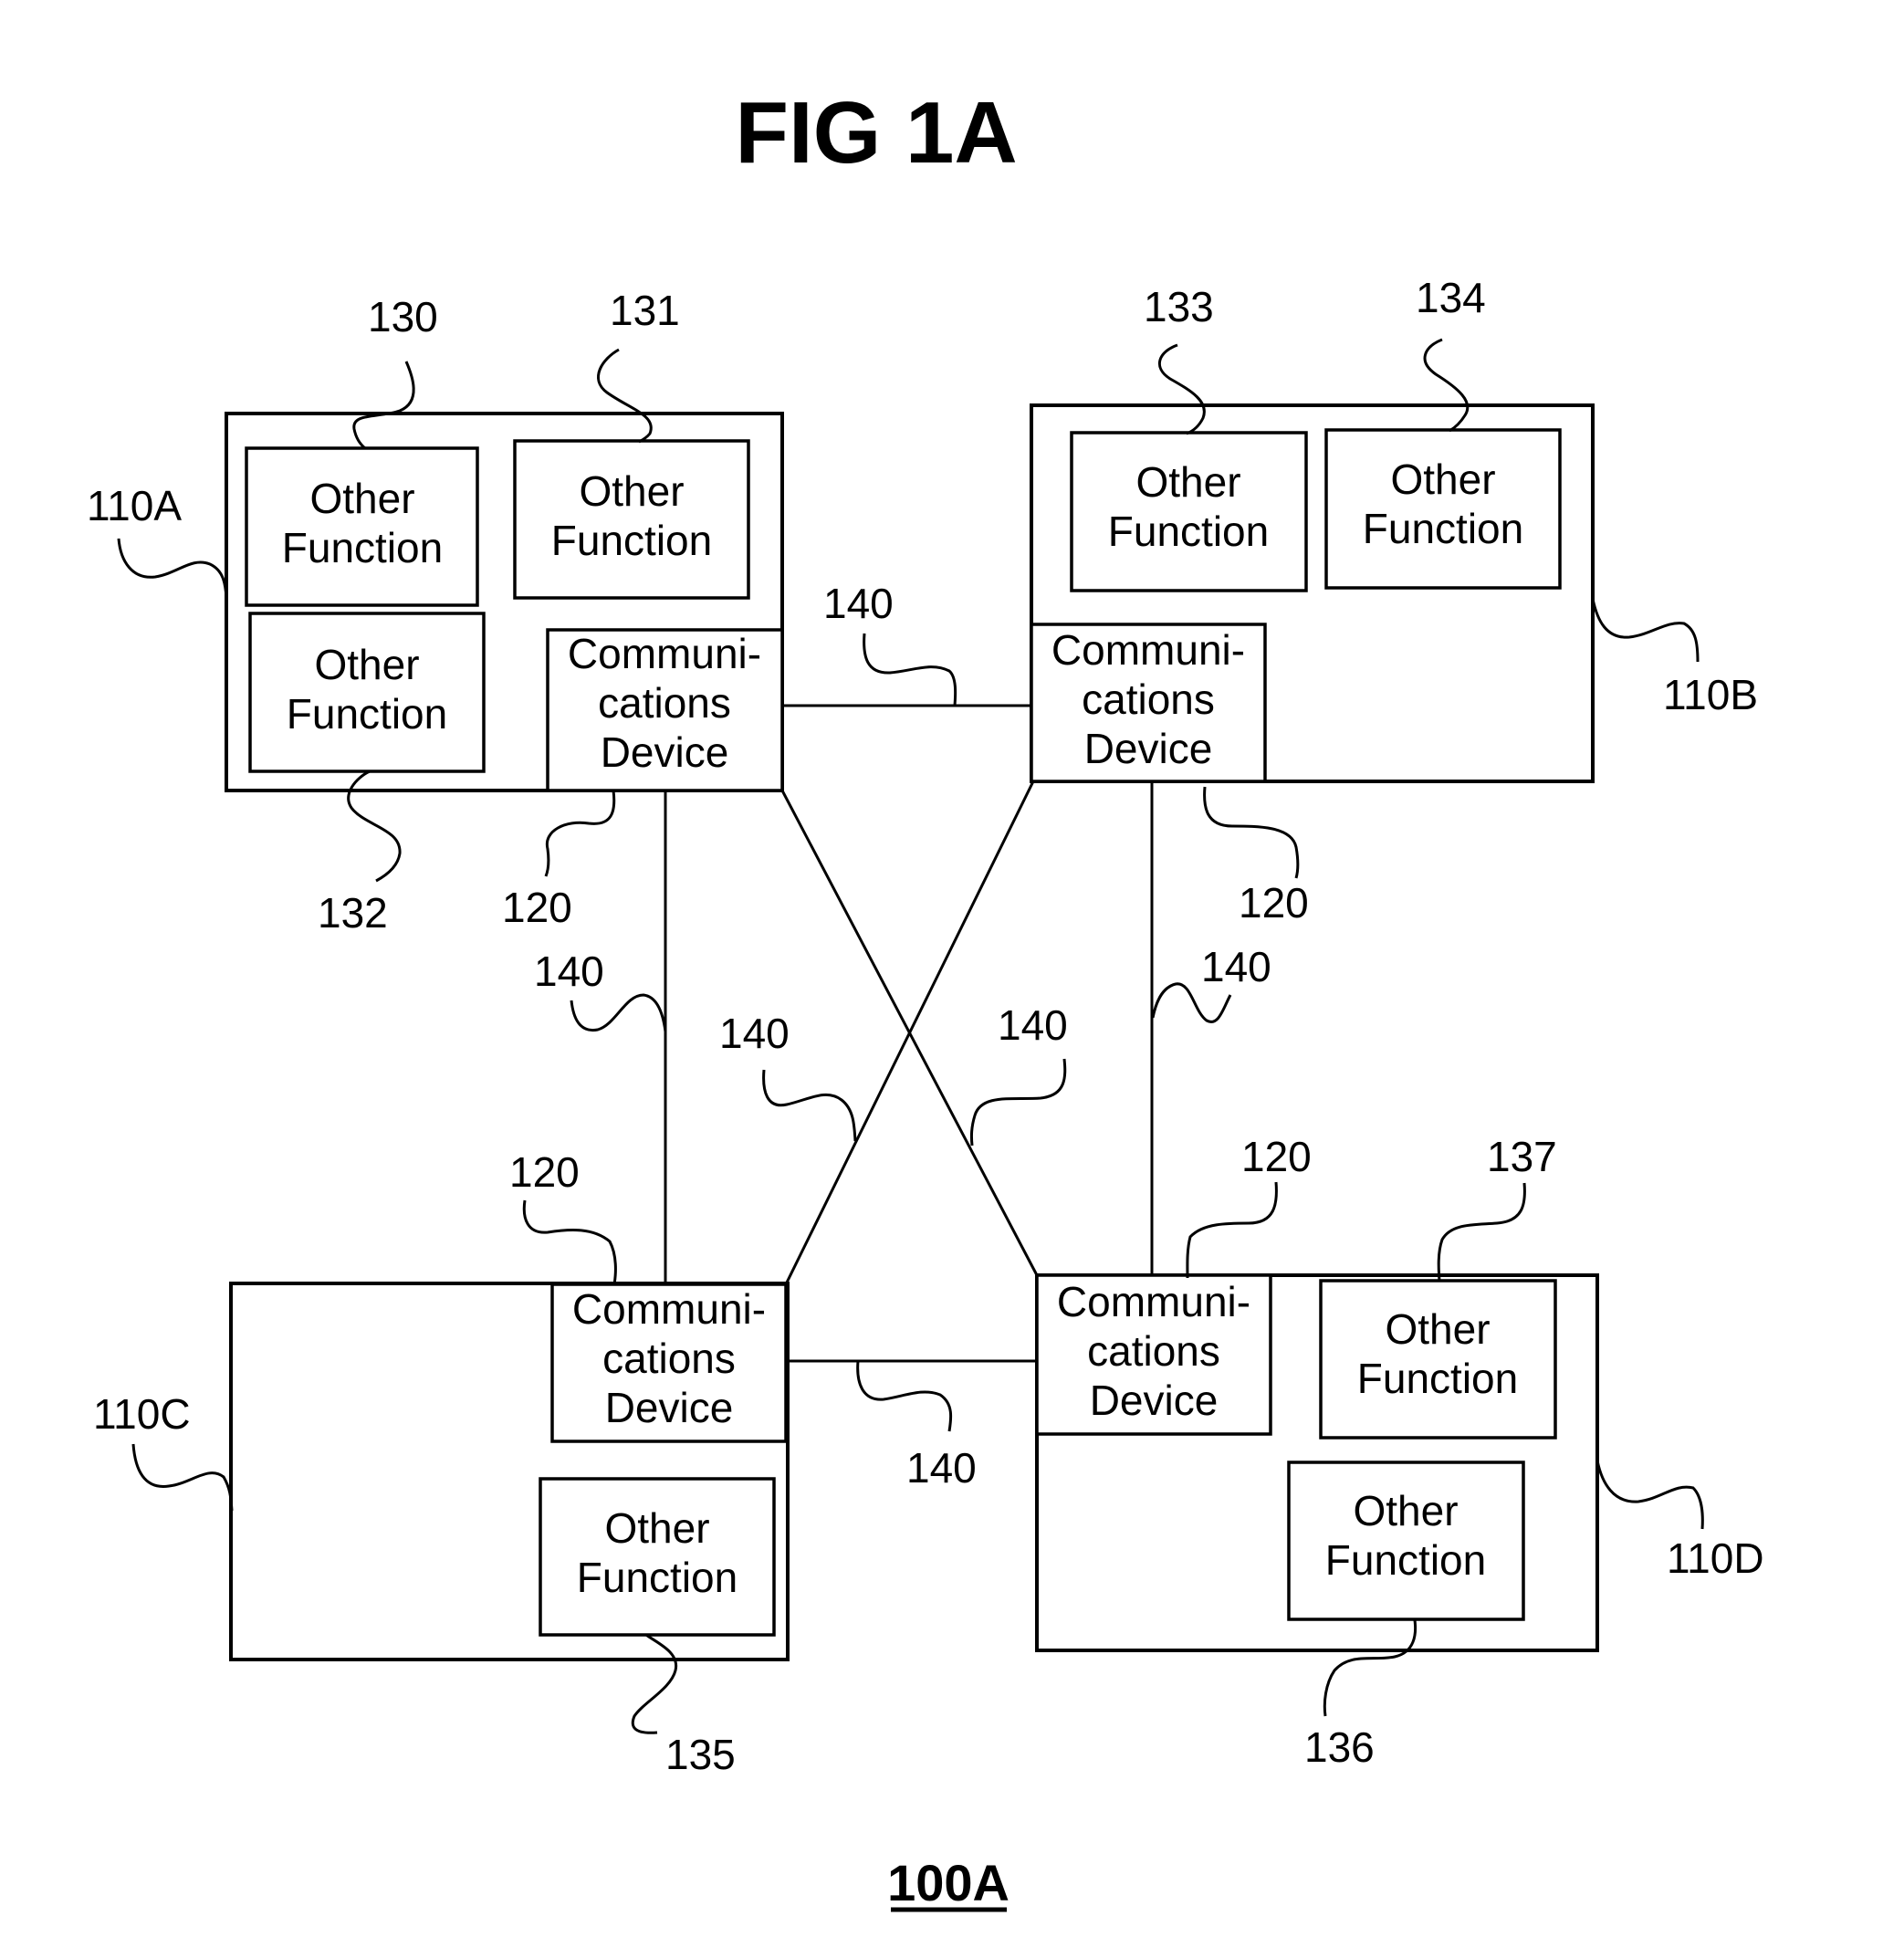  Describe the element at coordinates (363, 547) in the screenshot. I see `function-130-line2: Function` at that location.